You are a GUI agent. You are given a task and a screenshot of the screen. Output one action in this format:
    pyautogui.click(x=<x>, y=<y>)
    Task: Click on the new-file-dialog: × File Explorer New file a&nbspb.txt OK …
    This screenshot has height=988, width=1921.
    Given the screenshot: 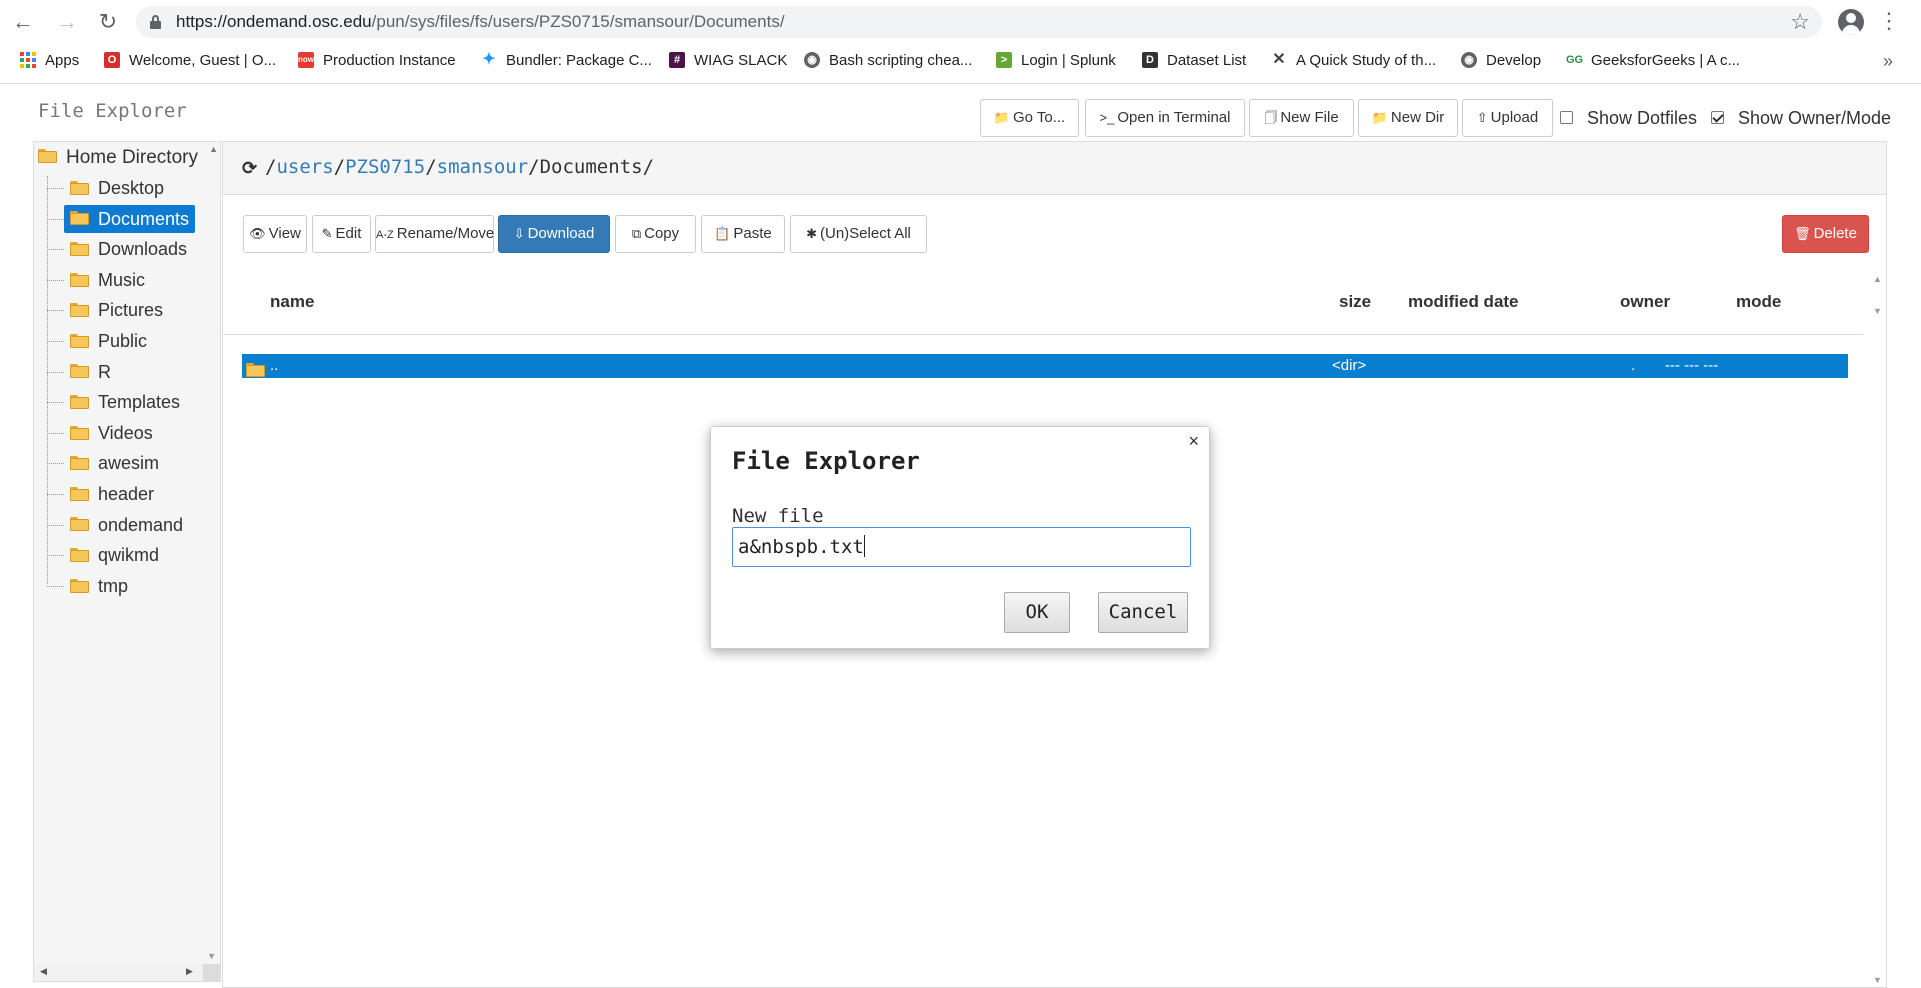 What is the action you would take?
    pyautogui.click(x=960, y=537)
    